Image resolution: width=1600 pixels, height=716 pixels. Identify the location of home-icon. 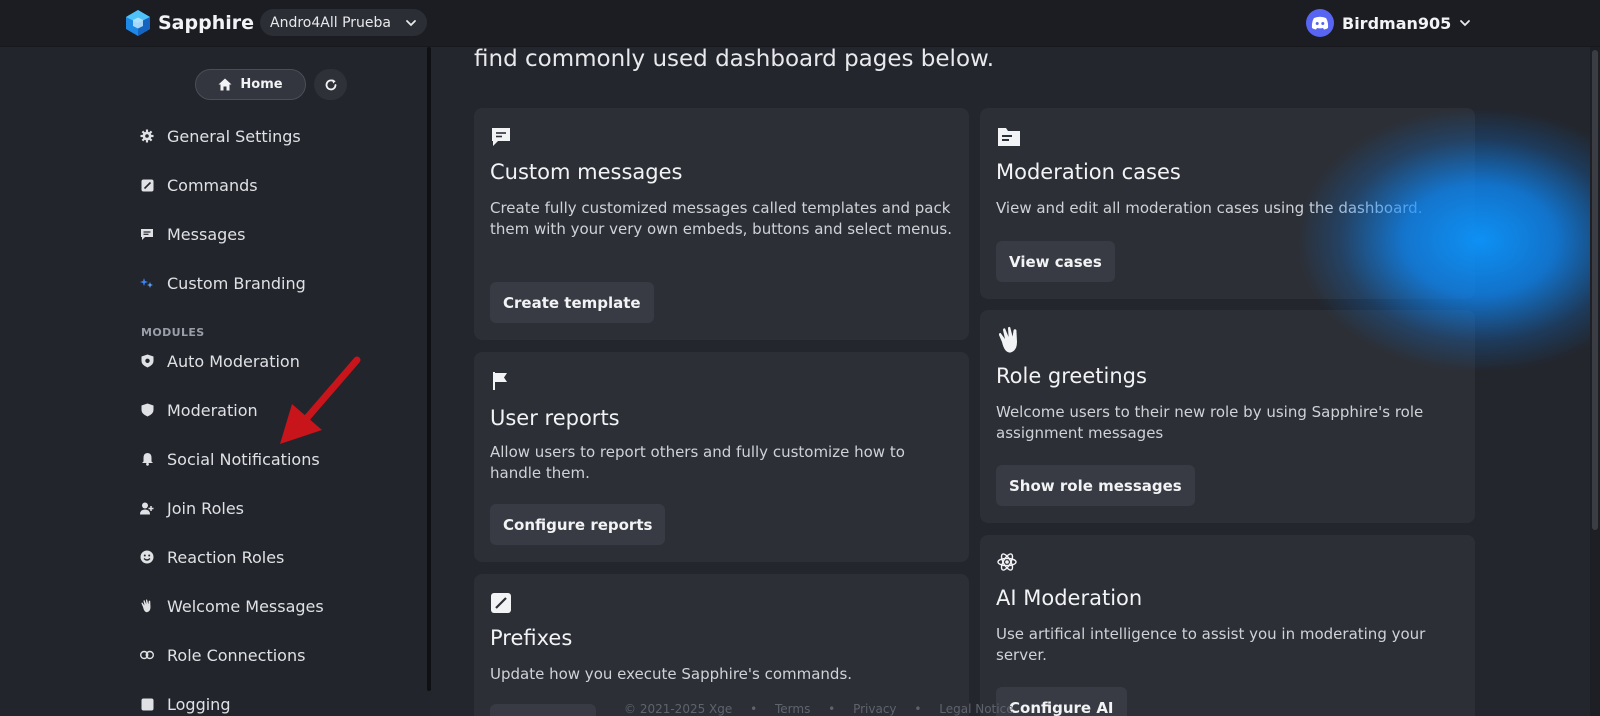
(225, 84).